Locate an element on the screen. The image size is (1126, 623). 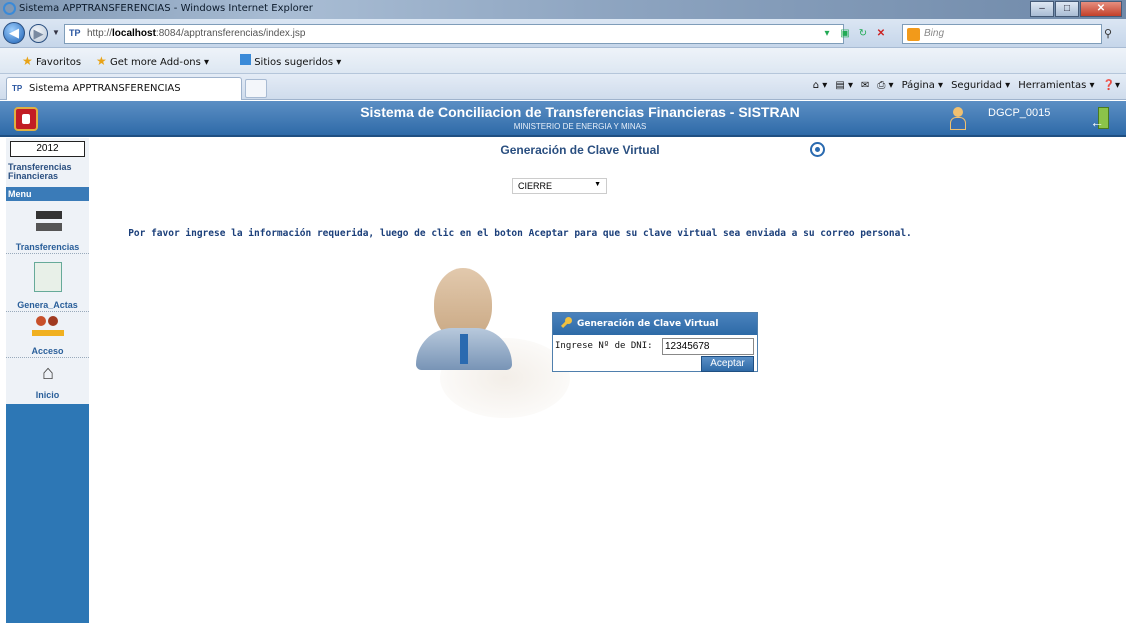
user-name: DGCP_0015 is located at coordinates (1019, 113).